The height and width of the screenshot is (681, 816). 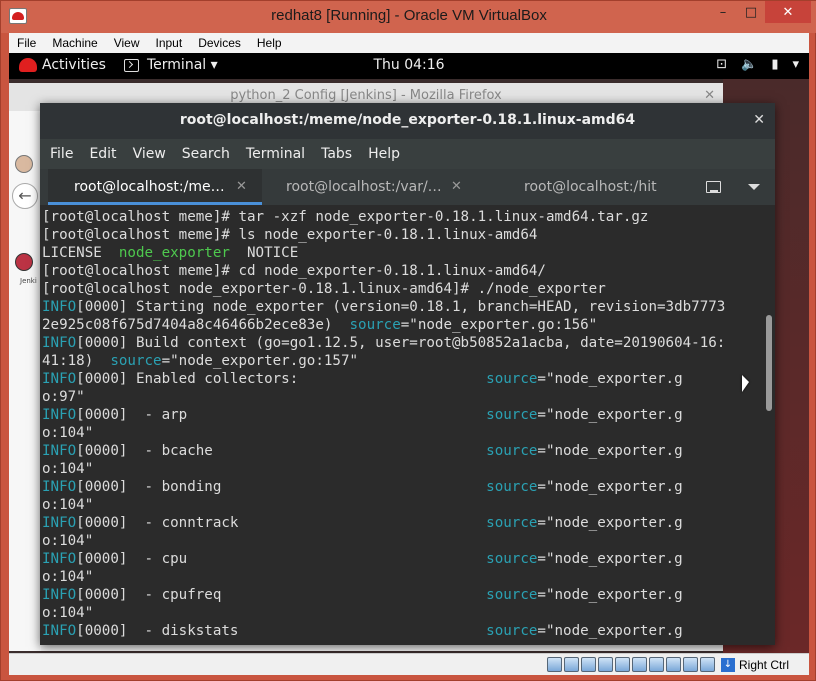 What do you see at coordinates (722, 64) in the screenshot?
I see `network-icon: ⊡` at bounding box center [722, 64].